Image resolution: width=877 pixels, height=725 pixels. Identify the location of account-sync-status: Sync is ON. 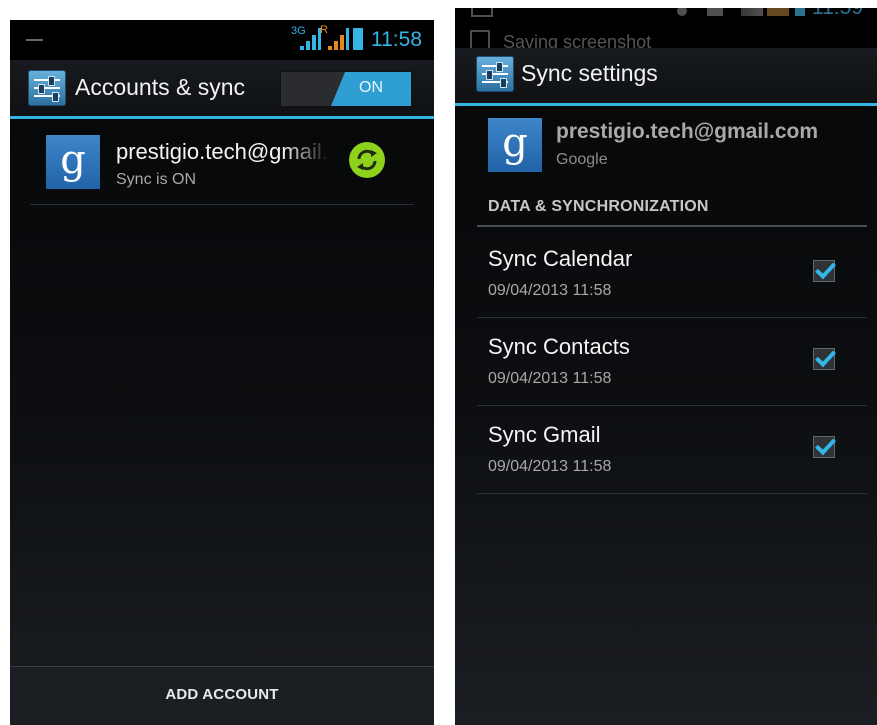
(156, 179).